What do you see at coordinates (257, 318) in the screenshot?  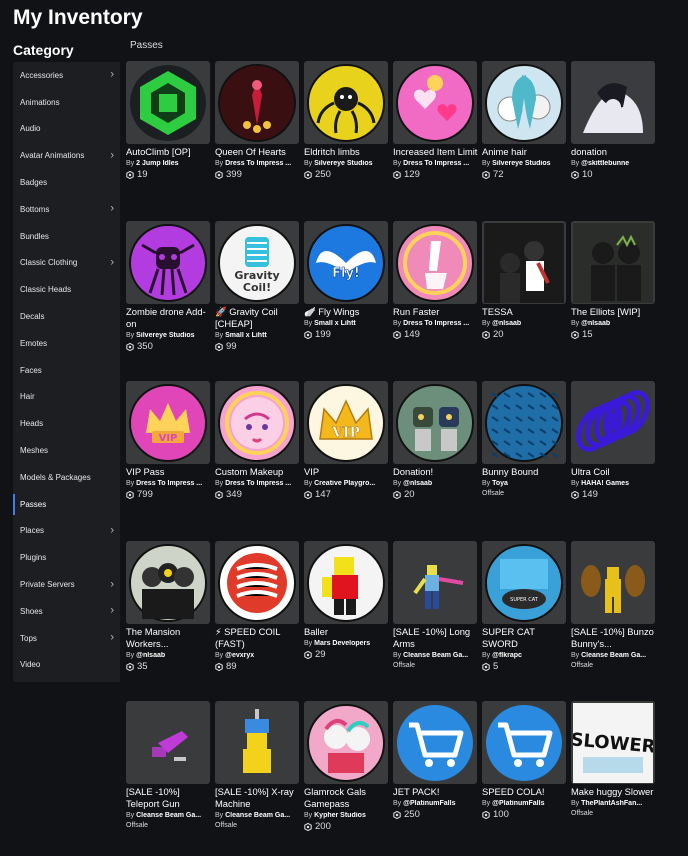 I see `item-name: 🚀 Gravity Coil [CHEAP]` at bounding box center [257, 318].